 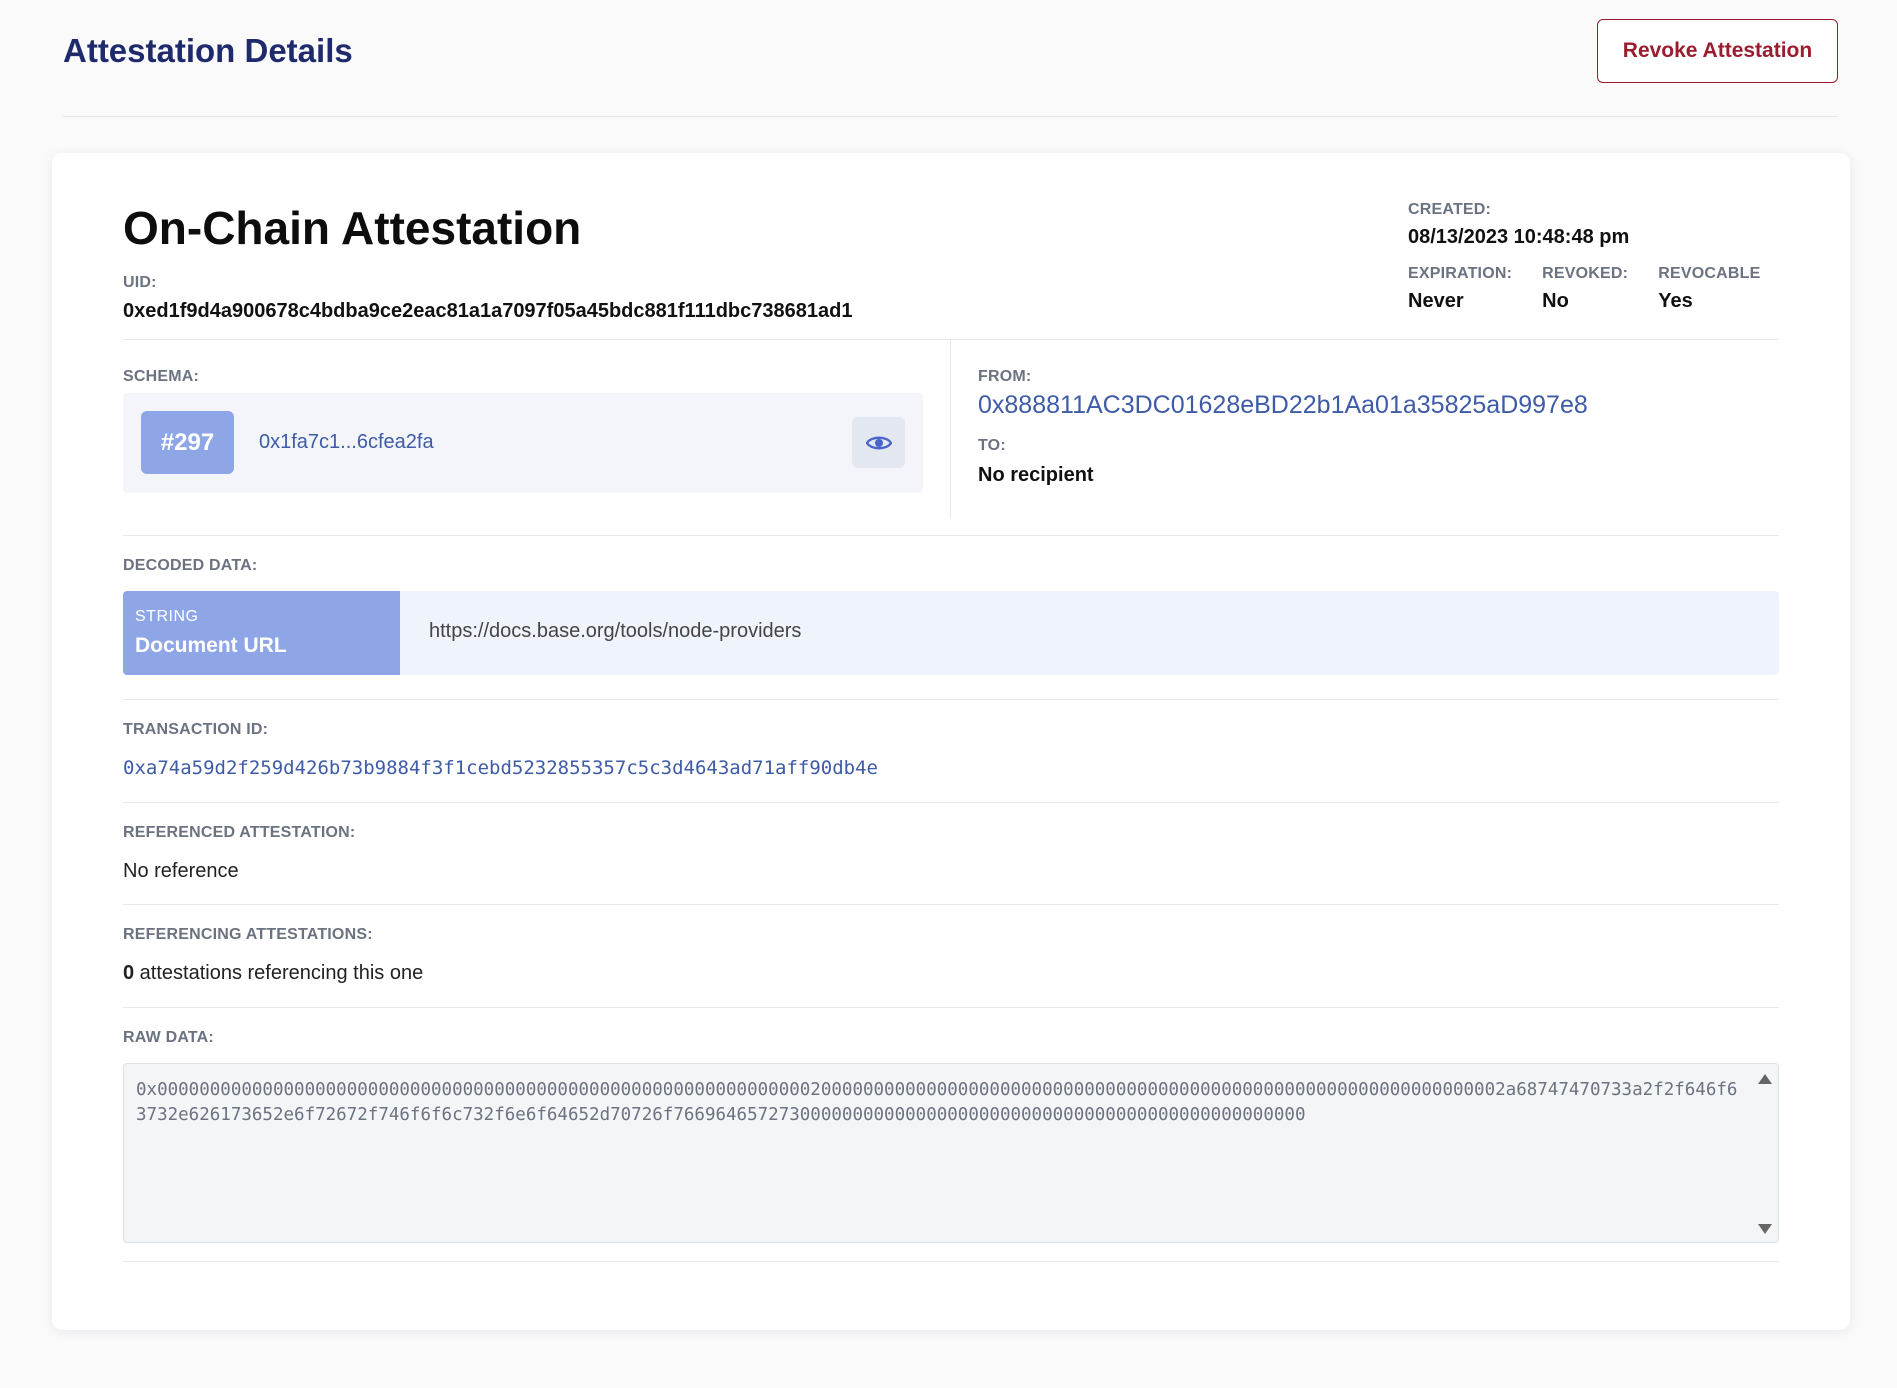 I want to click on revoked-label: REVOKED:, so click(x=1585, y=273).